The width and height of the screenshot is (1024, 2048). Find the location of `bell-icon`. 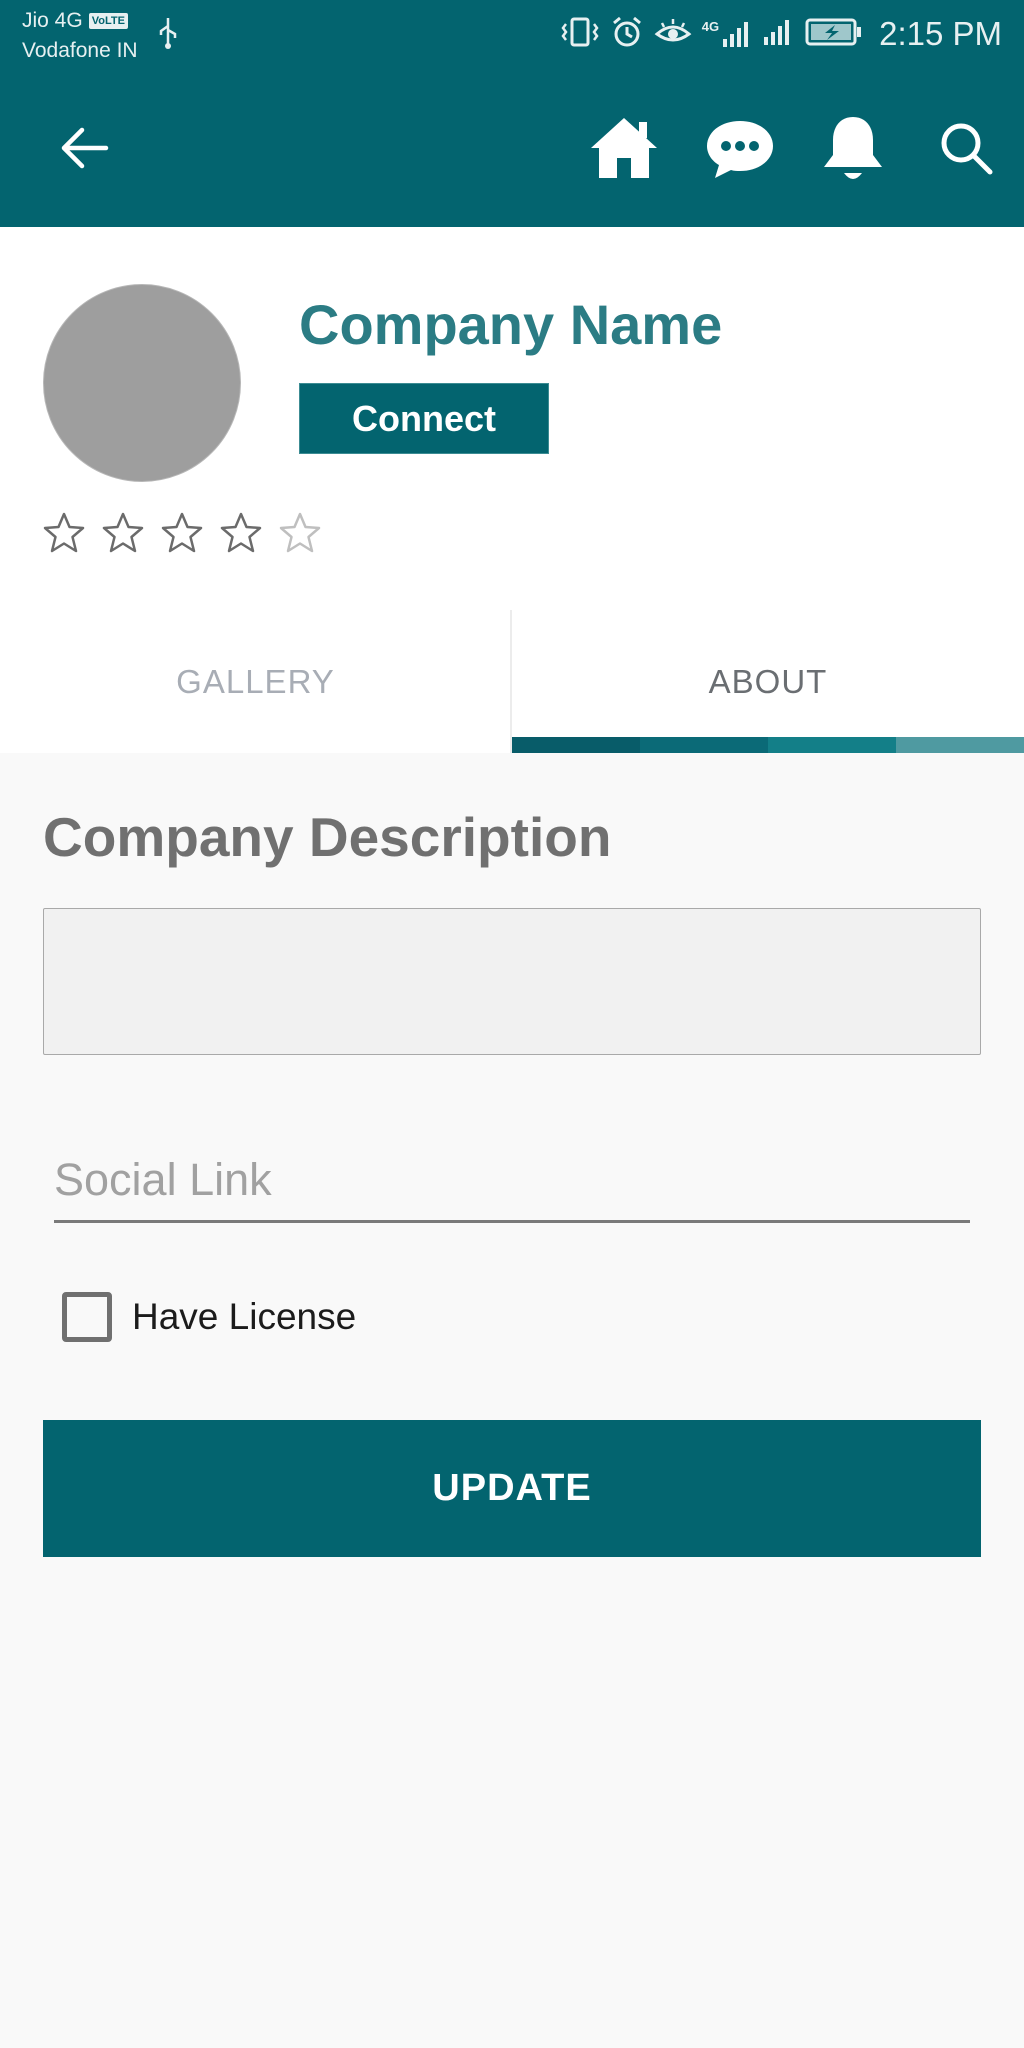

bell-icon is located at coordinates (853, 149).